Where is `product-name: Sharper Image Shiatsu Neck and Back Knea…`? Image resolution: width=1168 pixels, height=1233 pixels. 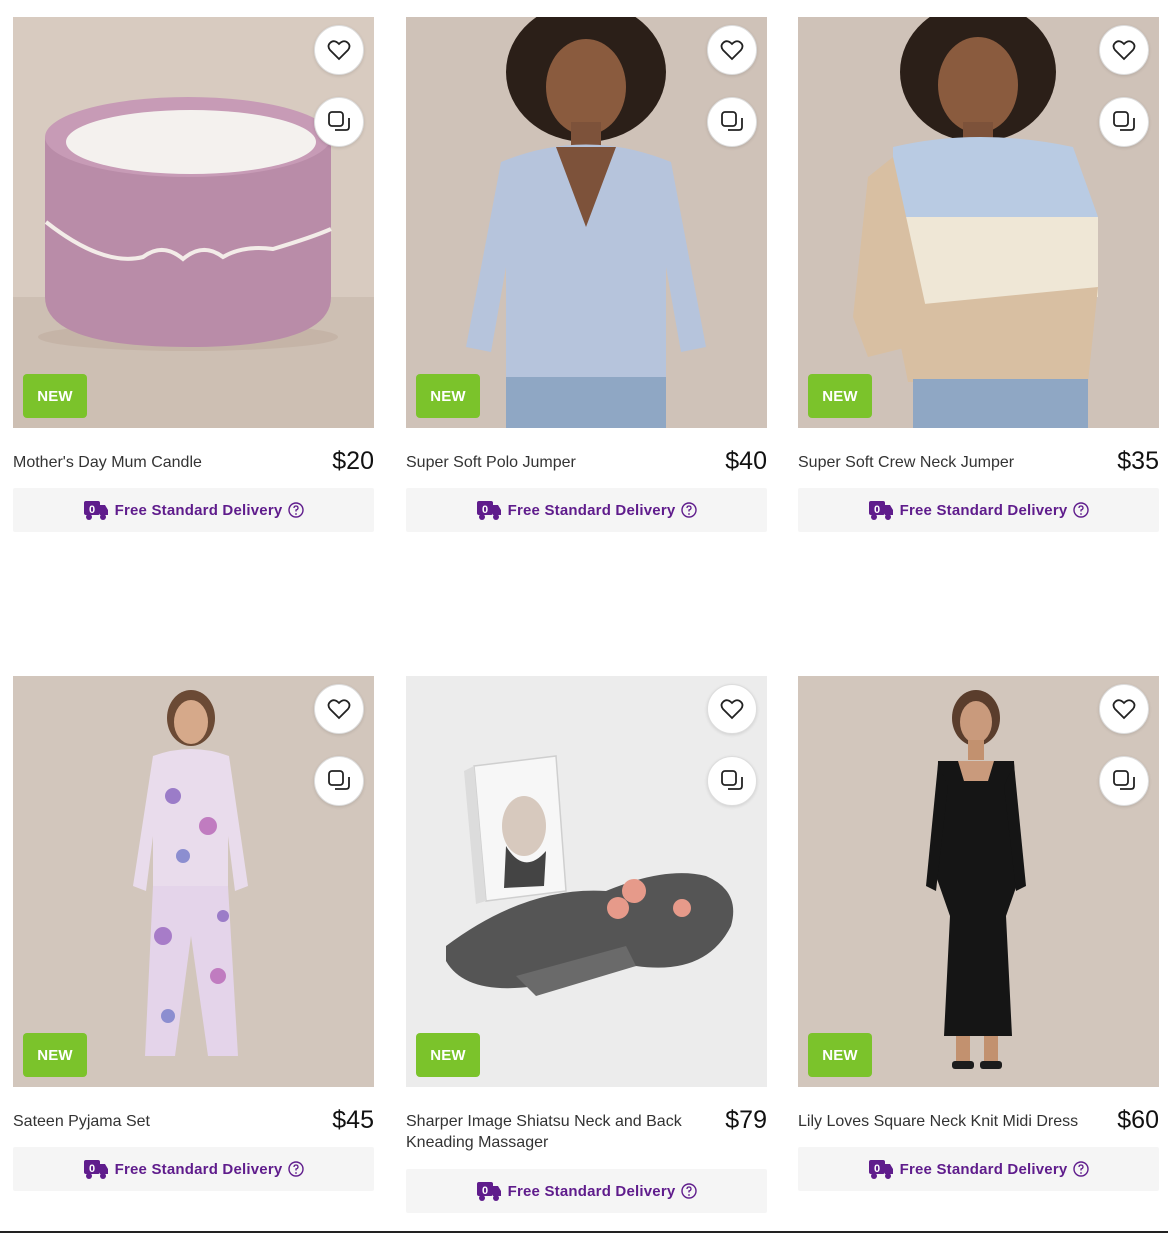
product-name: Sharper Image Shiatsu Neck and Back Knea… is located at coordinates (551, 1132).